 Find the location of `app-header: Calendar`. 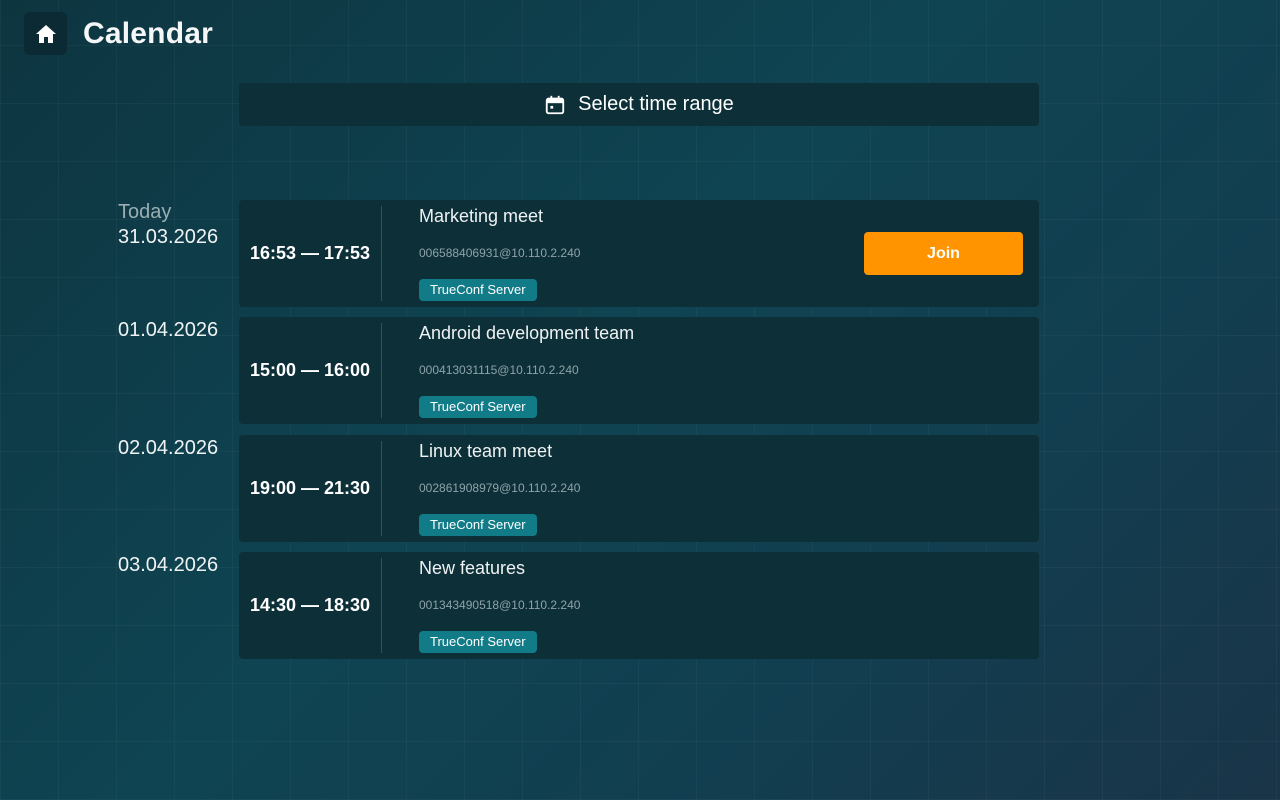

app-header: Calendar is located at coordinates (118, 33).